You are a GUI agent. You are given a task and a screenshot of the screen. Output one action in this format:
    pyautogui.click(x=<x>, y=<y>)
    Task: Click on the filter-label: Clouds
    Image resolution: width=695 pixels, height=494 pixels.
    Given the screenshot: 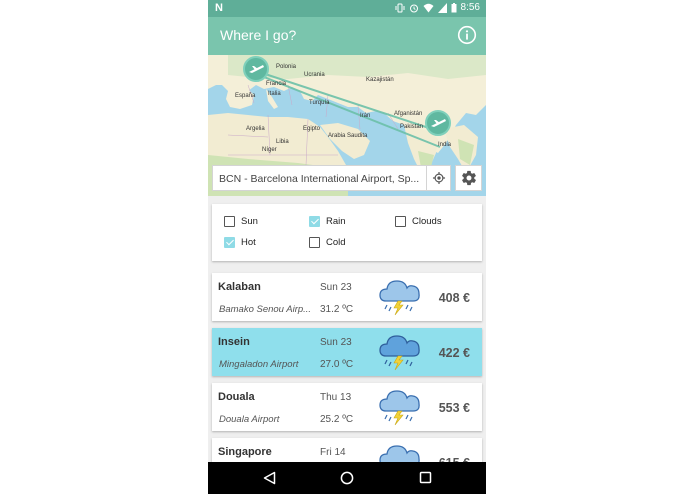 What is the action you would take?
    pyautogui.click(x=427, y=221)
    